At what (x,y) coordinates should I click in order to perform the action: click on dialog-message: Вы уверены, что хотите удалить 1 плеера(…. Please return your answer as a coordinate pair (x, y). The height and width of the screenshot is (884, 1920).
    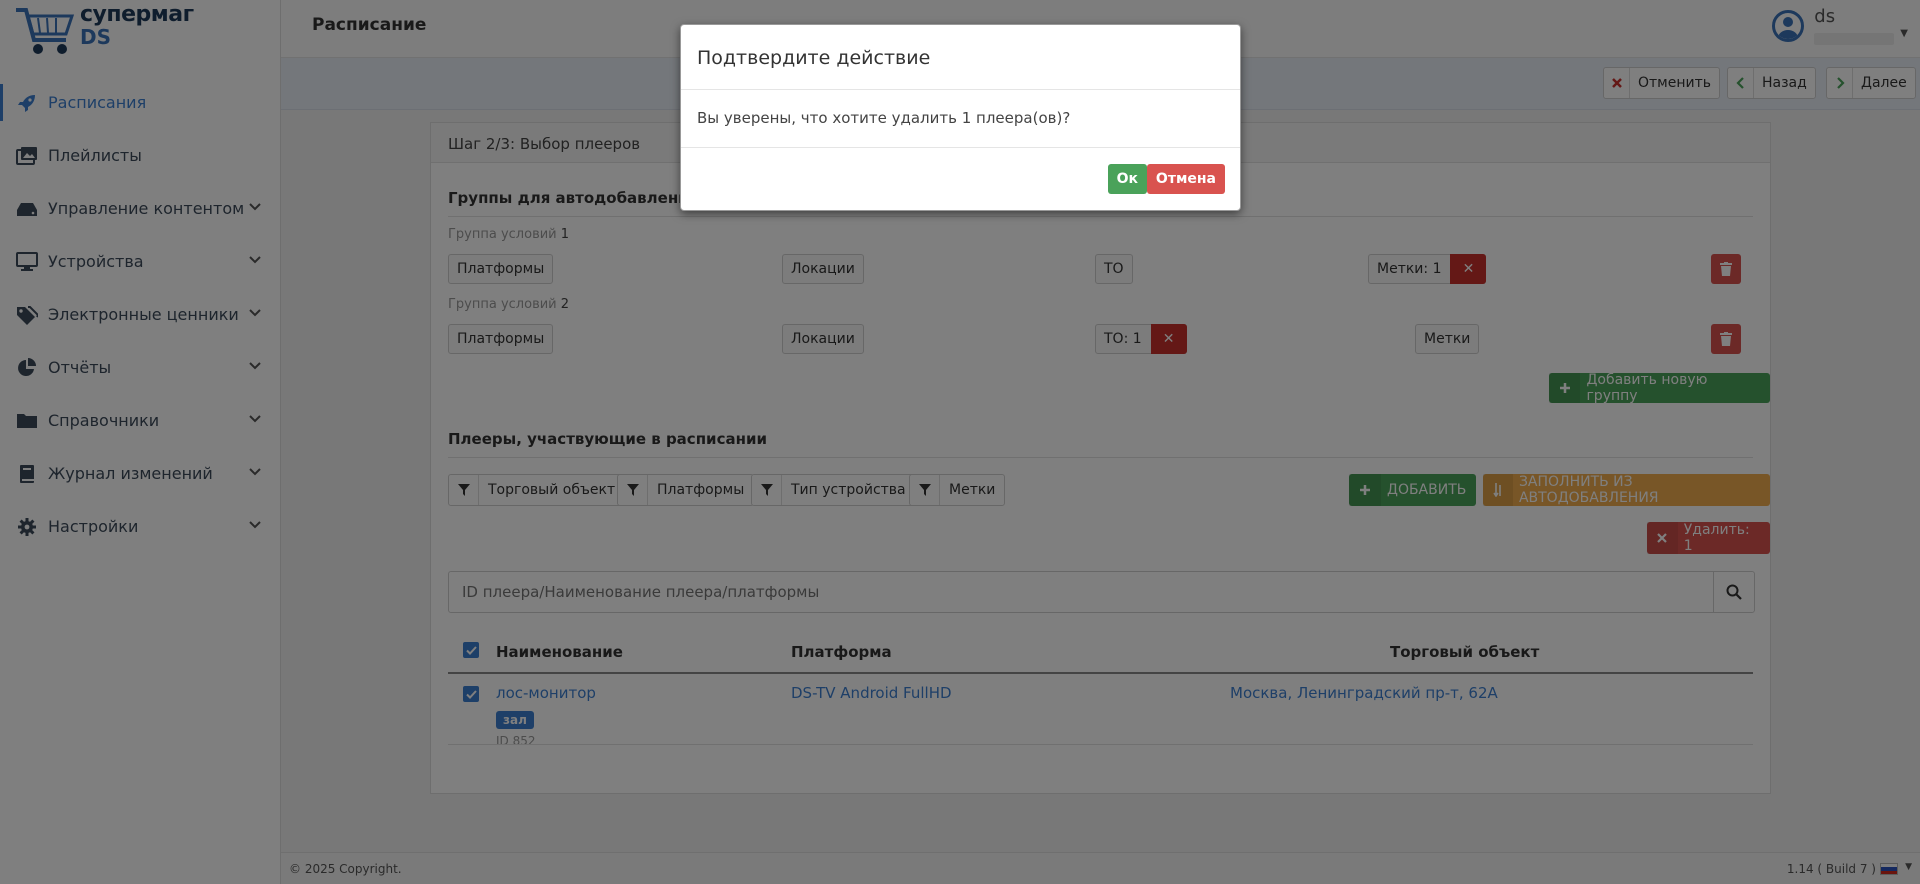
    Looking at the image, I should click on (960, 119).